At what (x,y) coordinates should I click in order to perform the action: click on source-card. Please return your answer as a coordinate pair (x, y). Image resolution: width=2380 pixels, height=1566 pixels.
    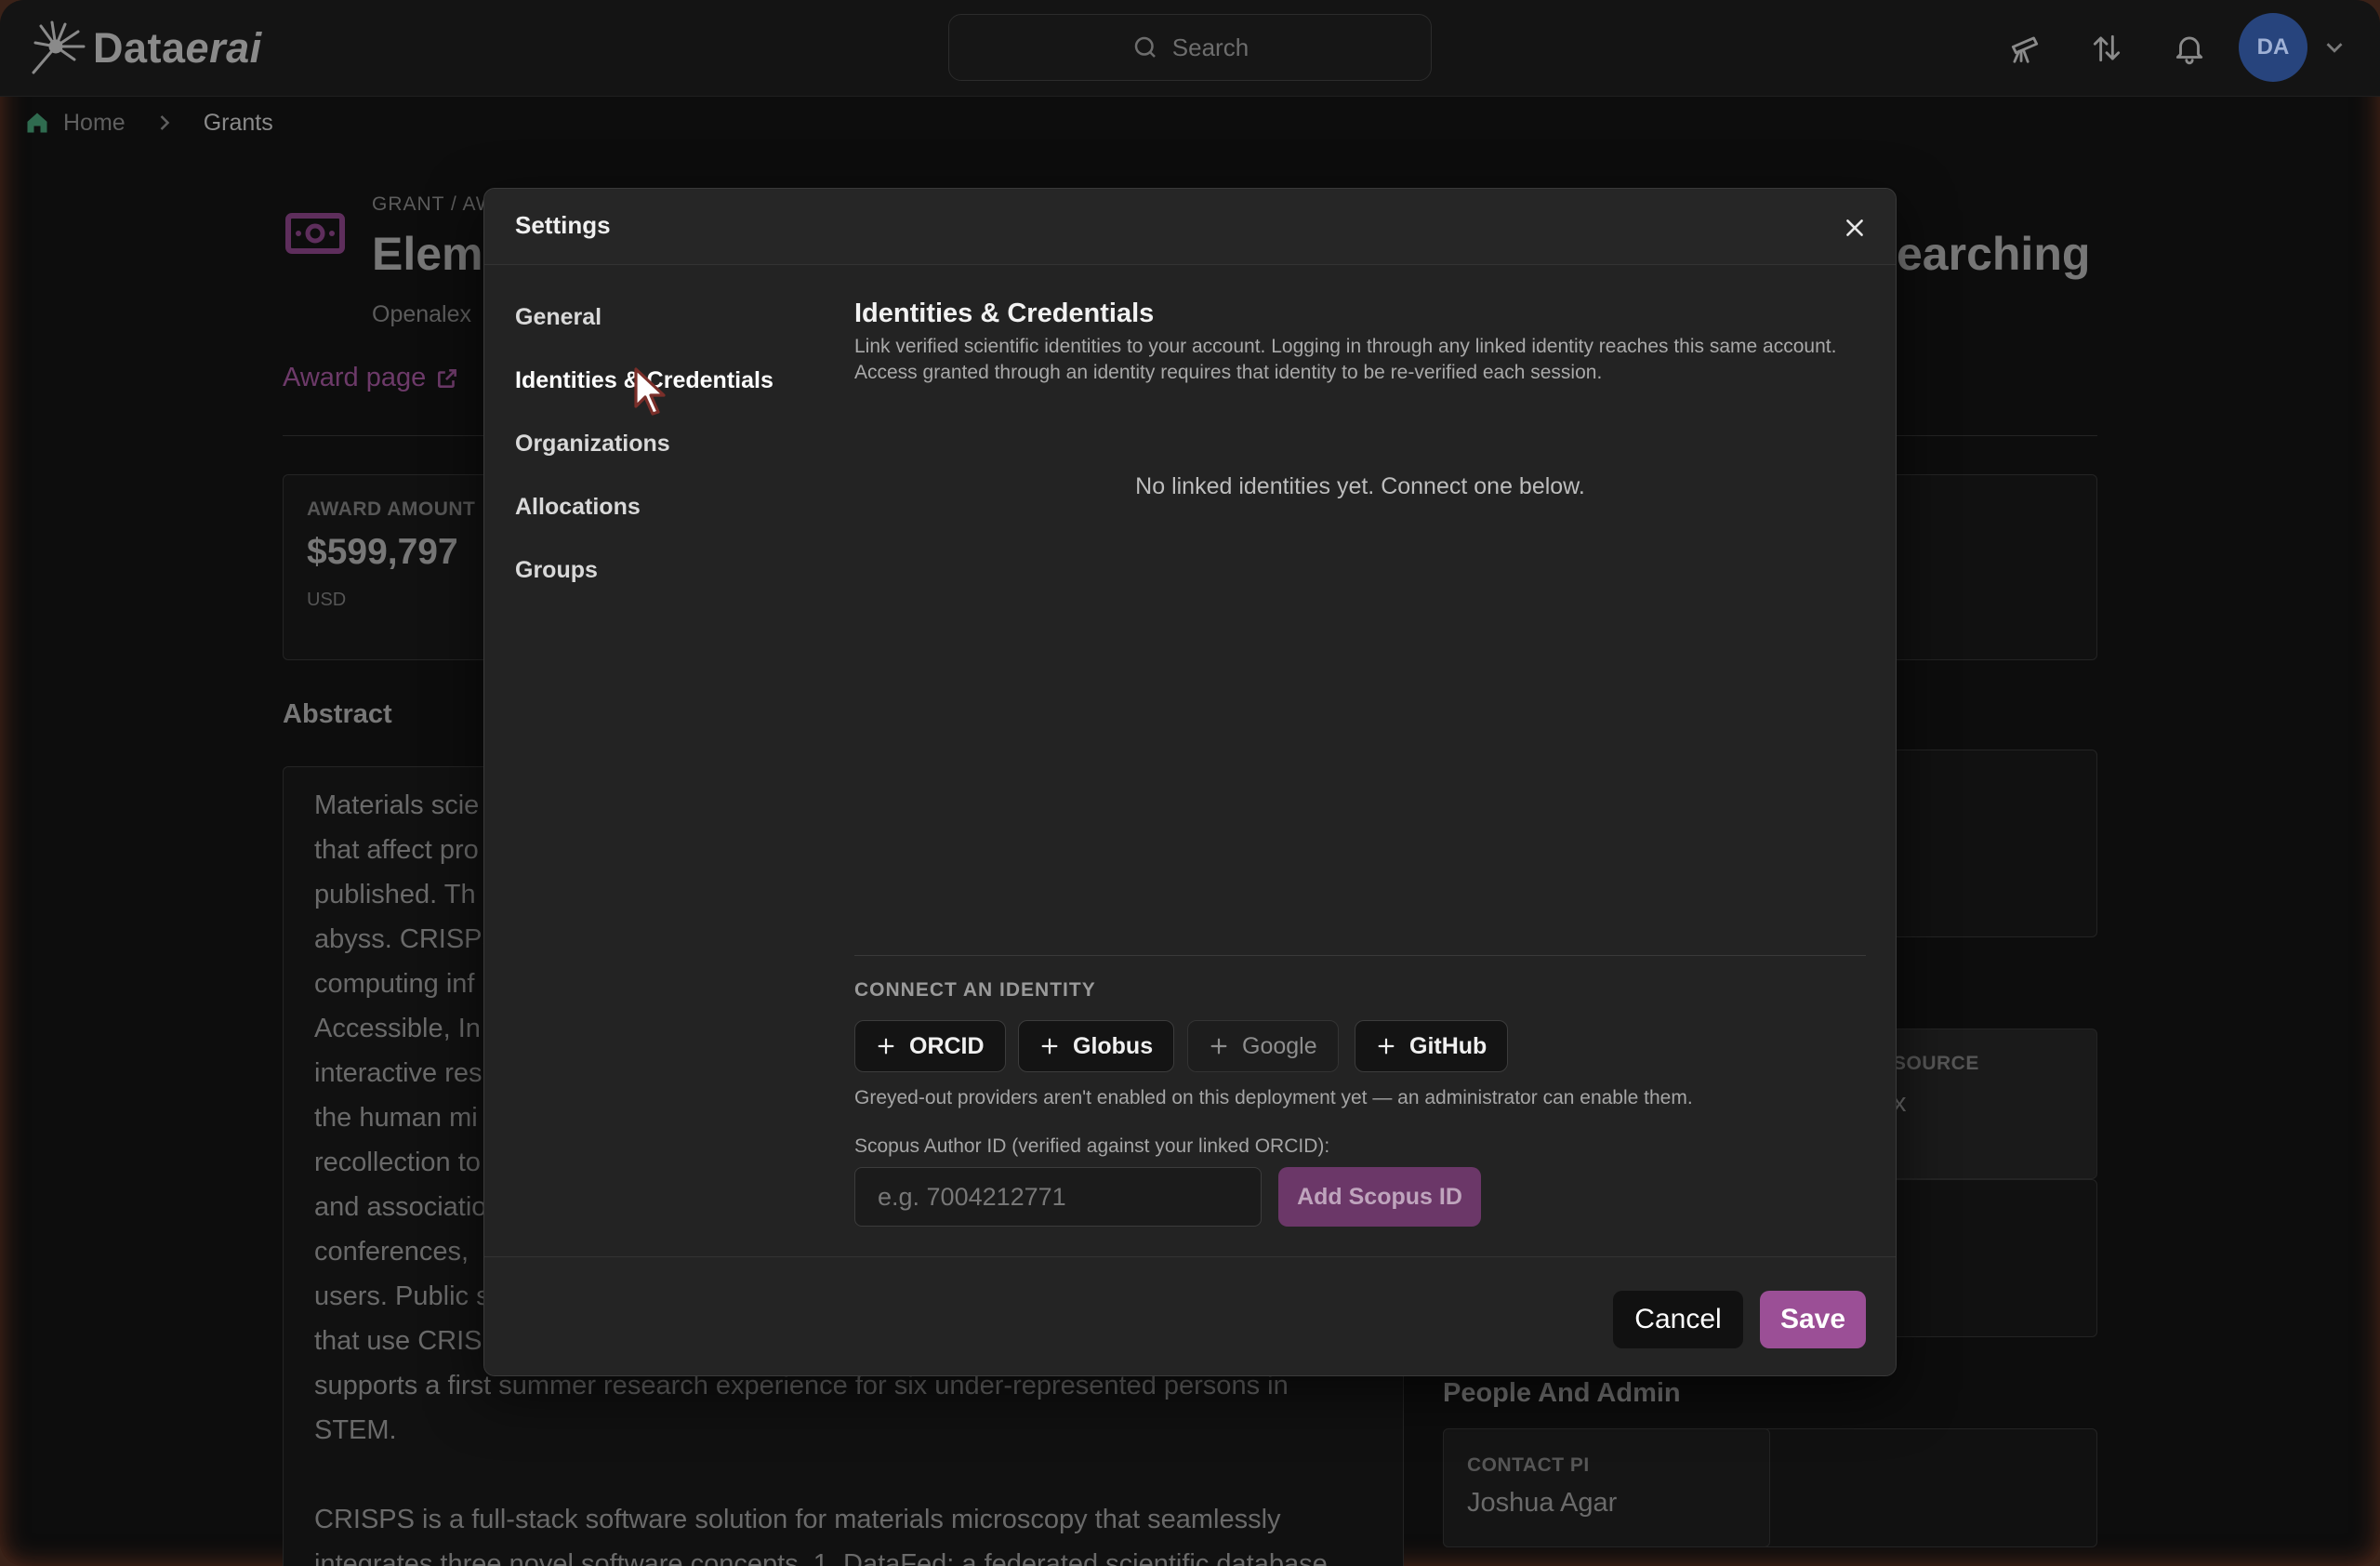
    Looking at the image, I should click on (1987, 1104).